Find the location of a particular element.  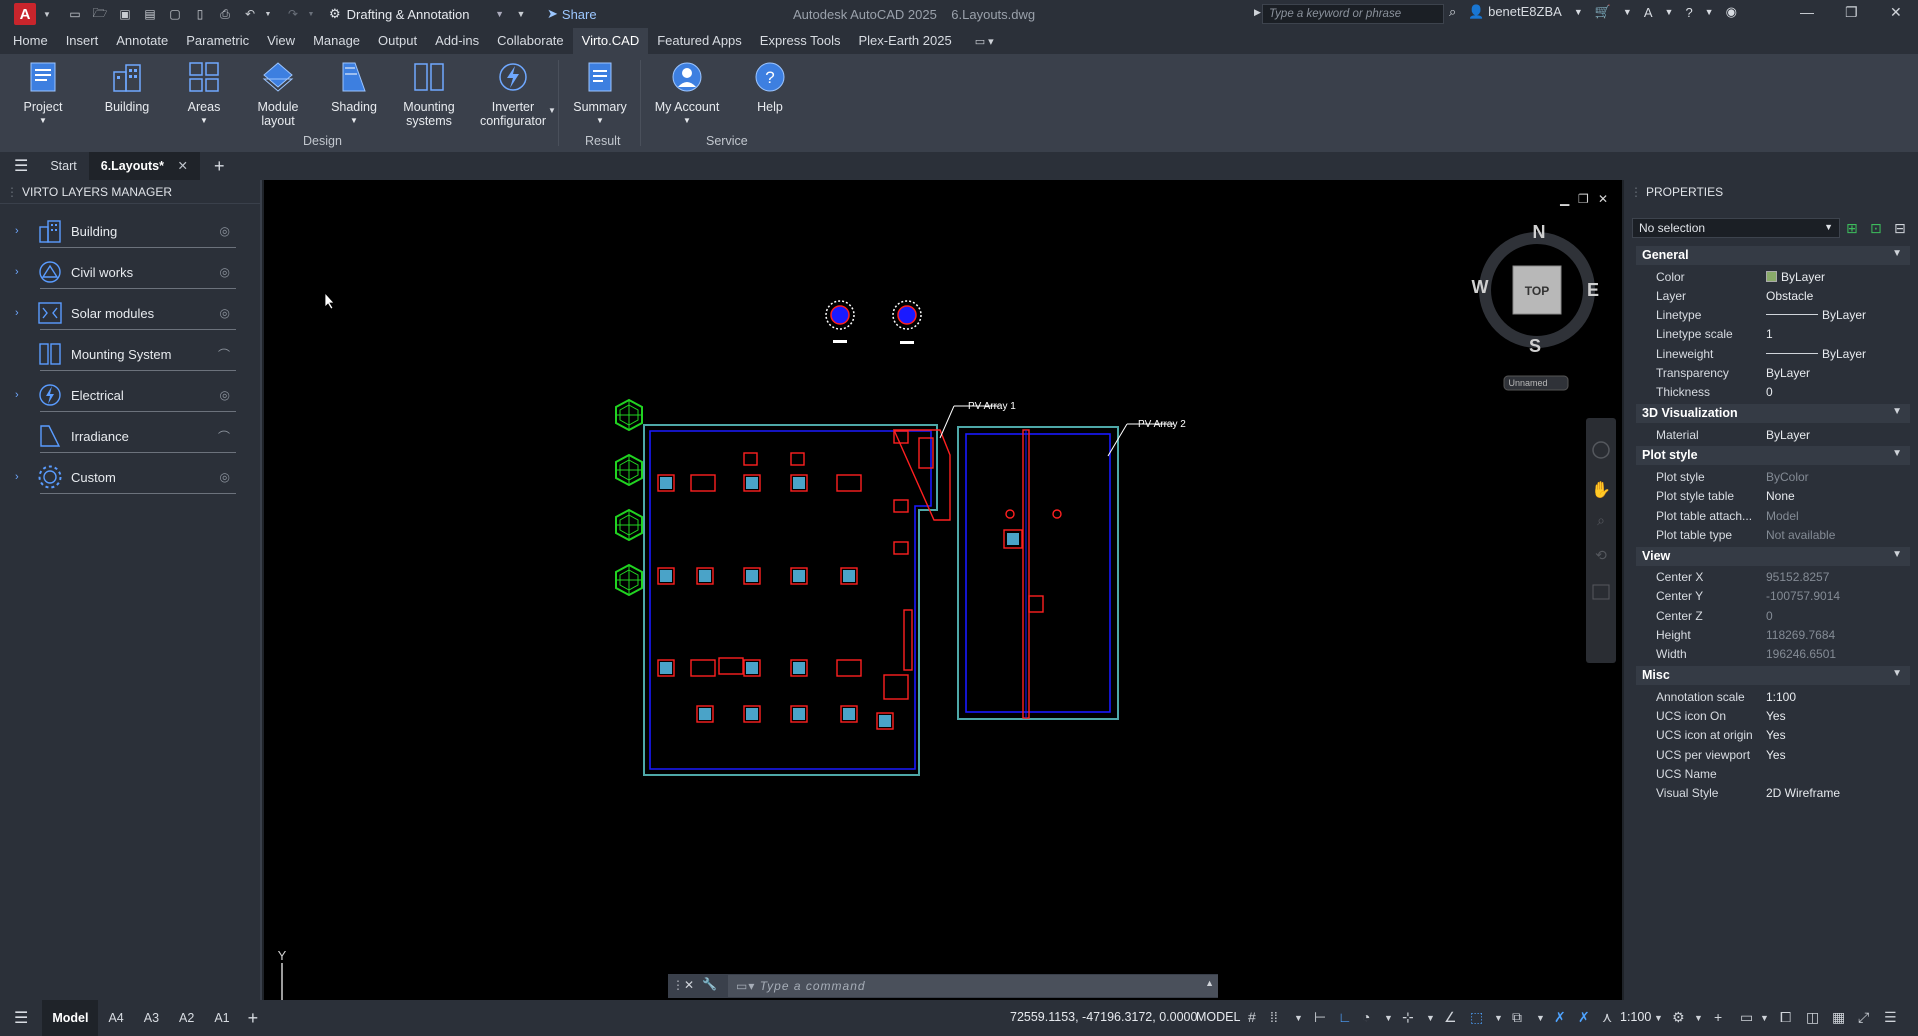

tab-output: Output is located at coordinates (397, 41).